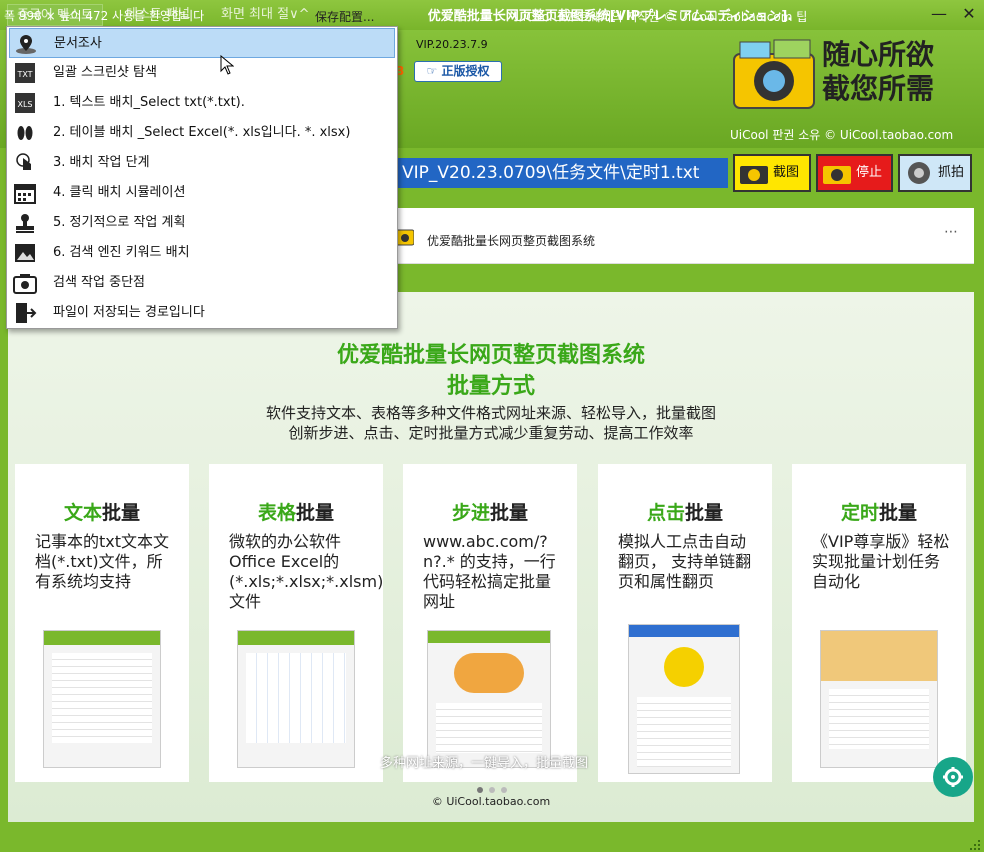  What do you see at coordinates (786, 172) in the screenshot?
I see `screenshot-label: 截图` at bounding box center [786, 172].